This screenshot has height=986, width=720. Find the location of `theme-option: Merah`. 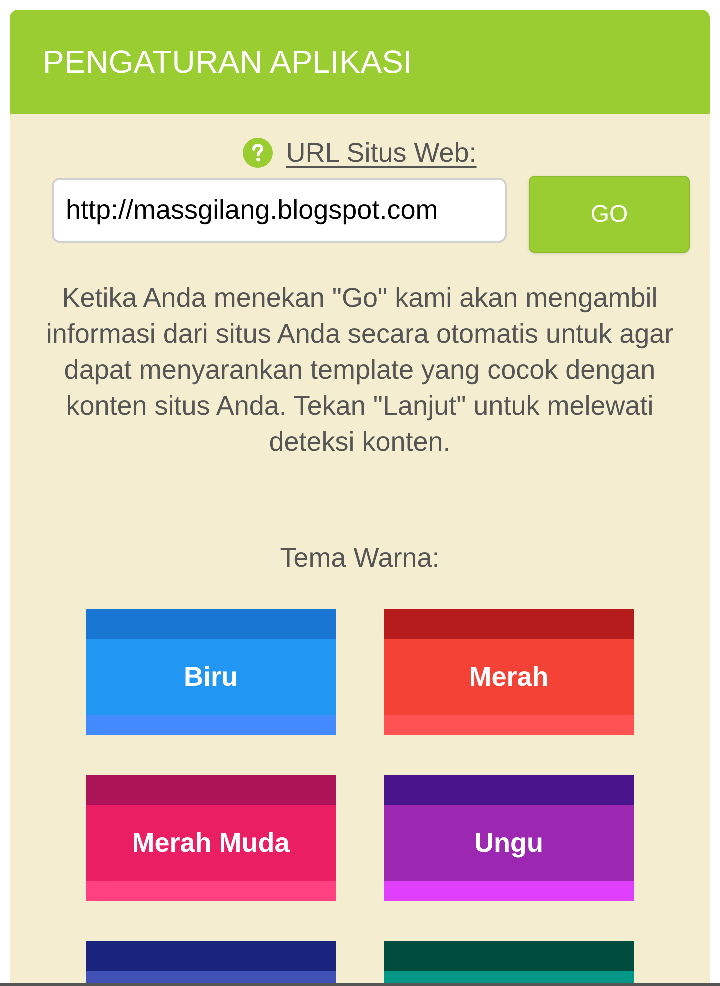

theme-option: Merah is located at coordinates (509, 672).